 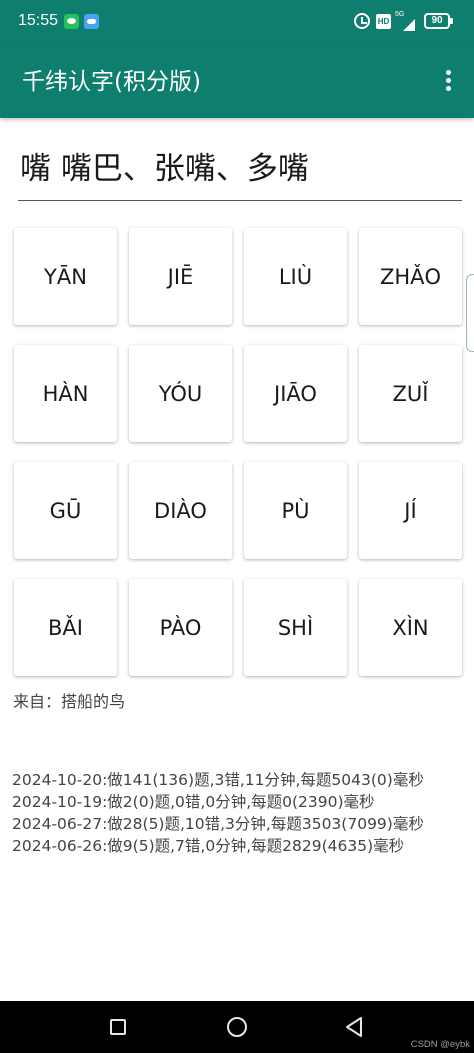 I want to click on app-bar: 千纬认字(积分版), so click(x=237, y=81).